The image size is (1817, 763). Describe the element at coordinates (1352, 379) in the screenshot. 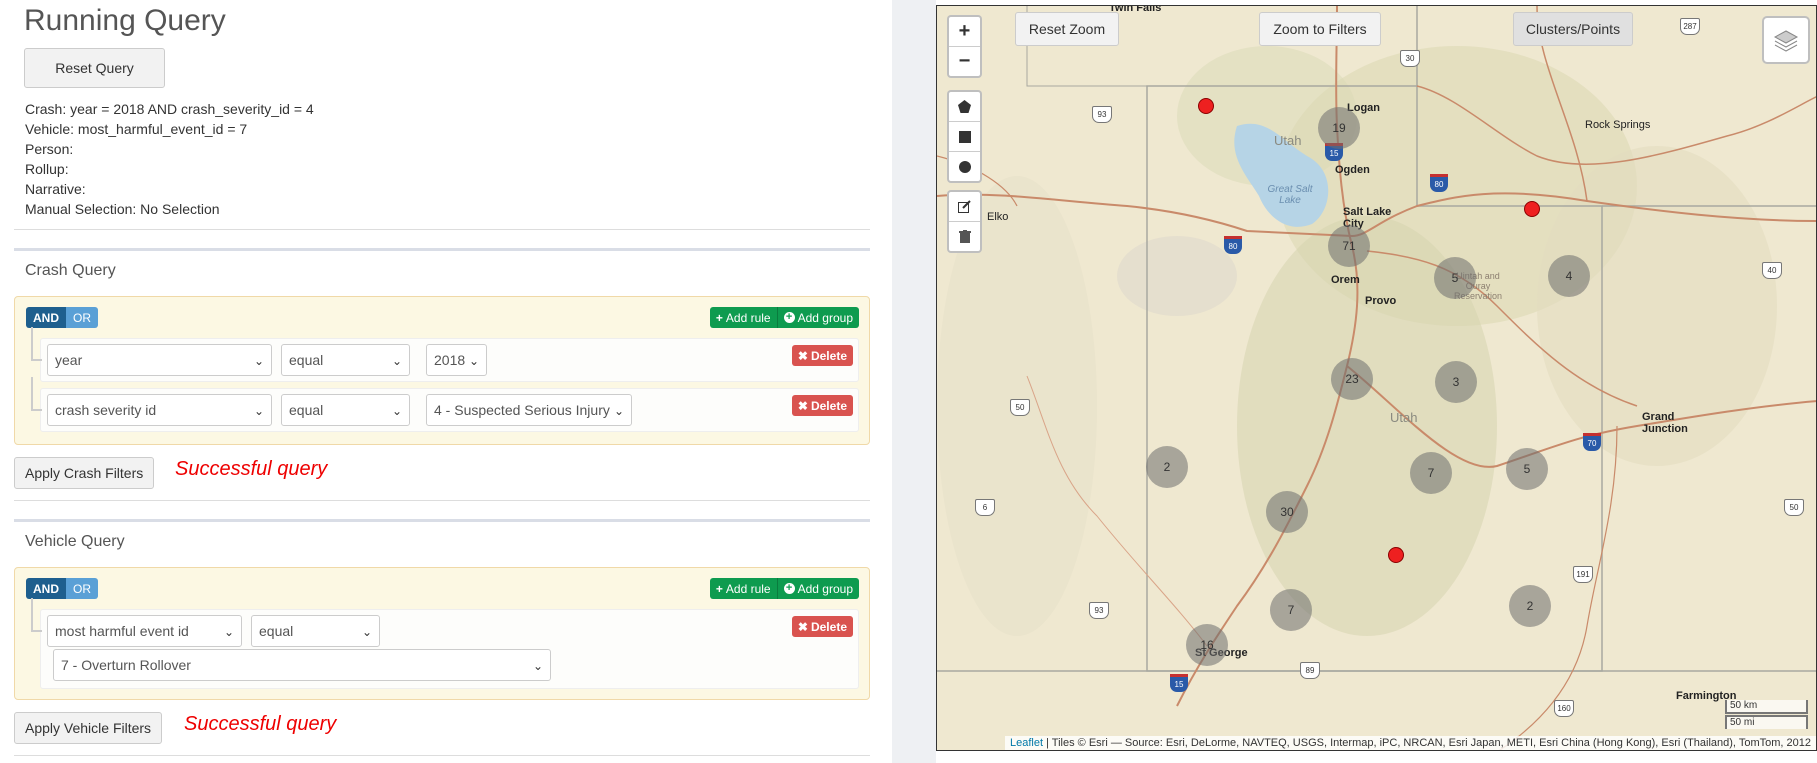

I see `crash-cluster: 23` at that location.